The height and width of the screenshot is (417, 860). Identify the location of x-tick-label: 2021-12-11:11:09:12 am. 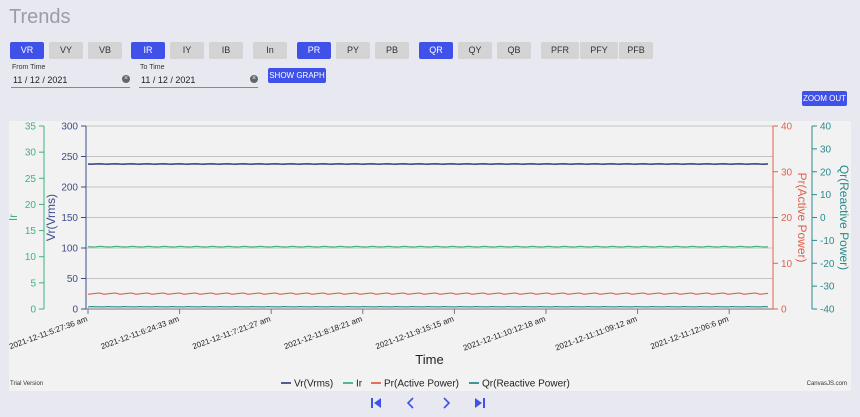
(596, 333).